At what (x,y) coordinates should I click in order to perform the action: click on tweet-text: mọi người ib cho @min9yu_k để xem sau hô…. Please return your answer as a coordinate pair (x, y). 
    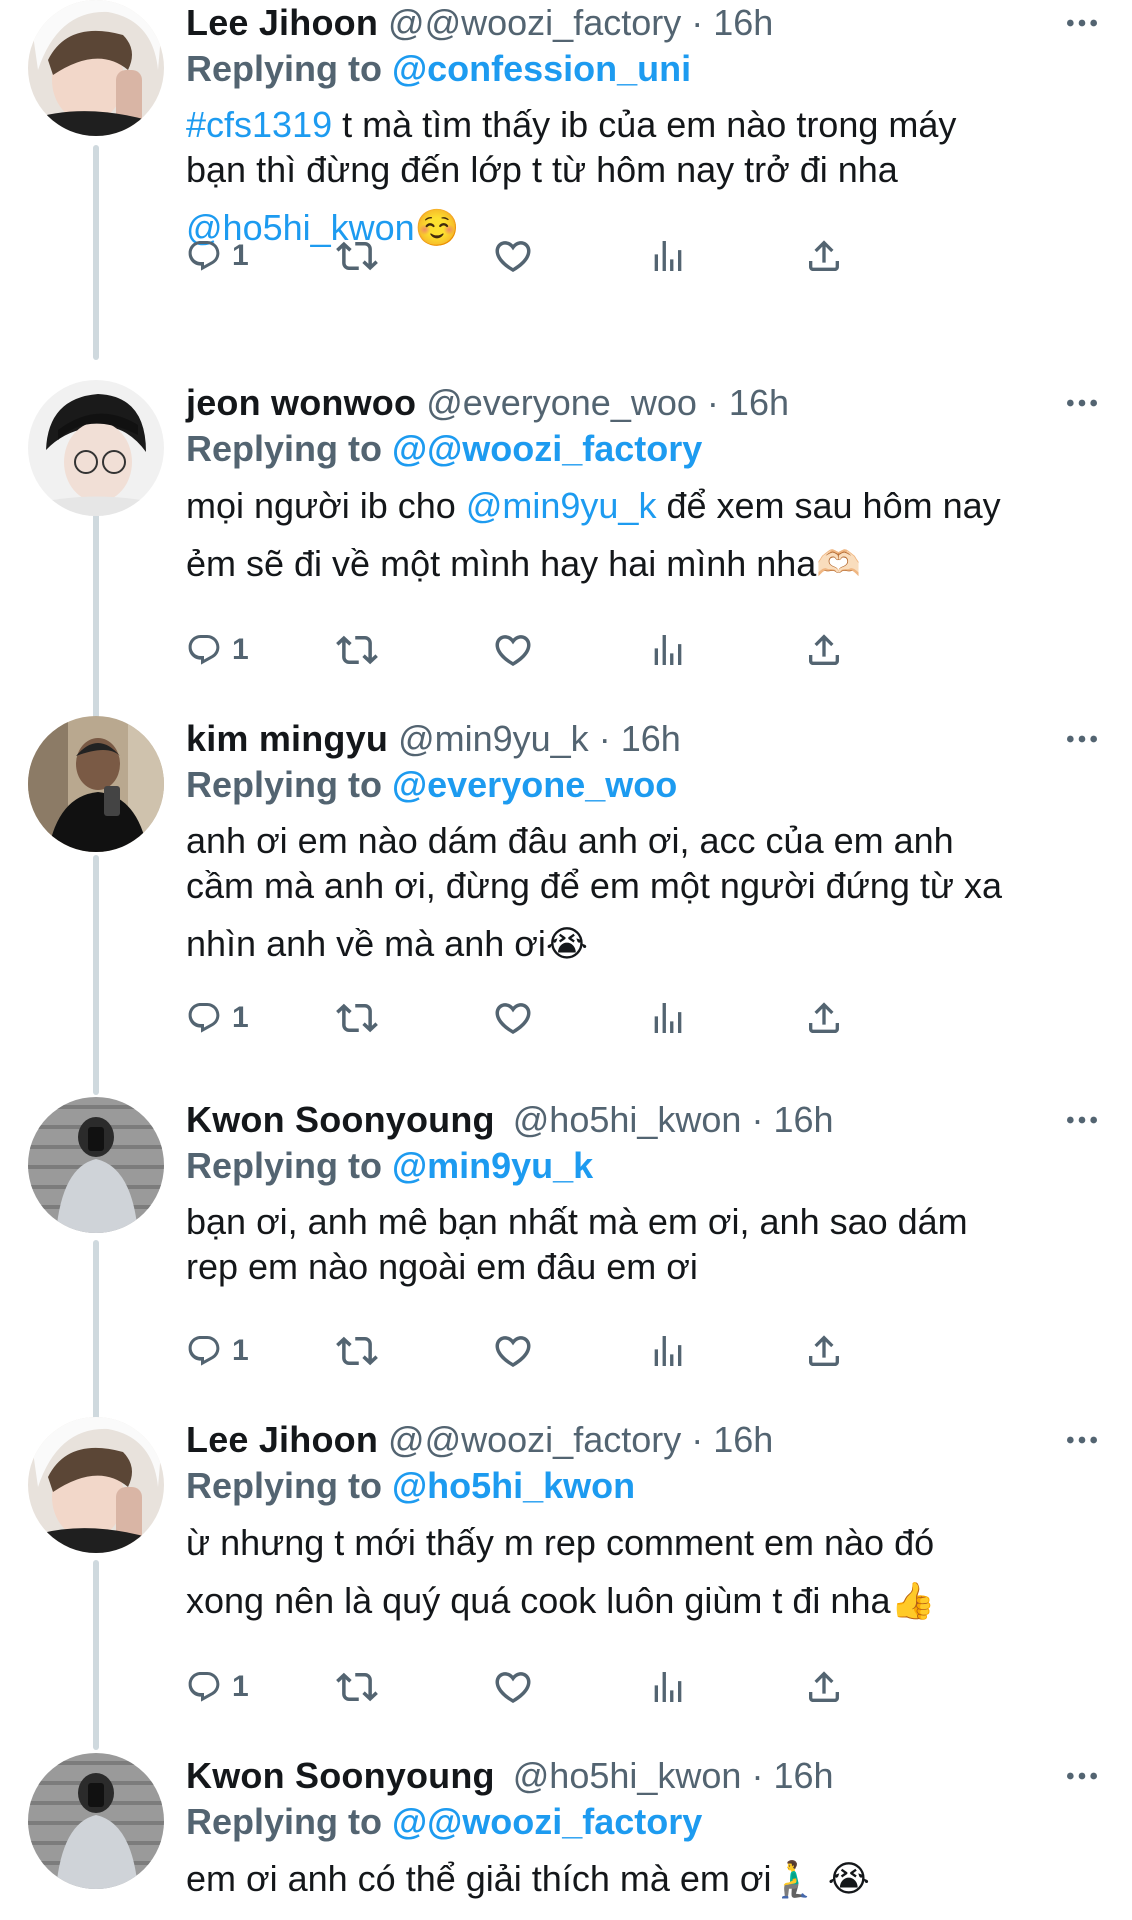
    Looking at the image, I should click on (644, 535).